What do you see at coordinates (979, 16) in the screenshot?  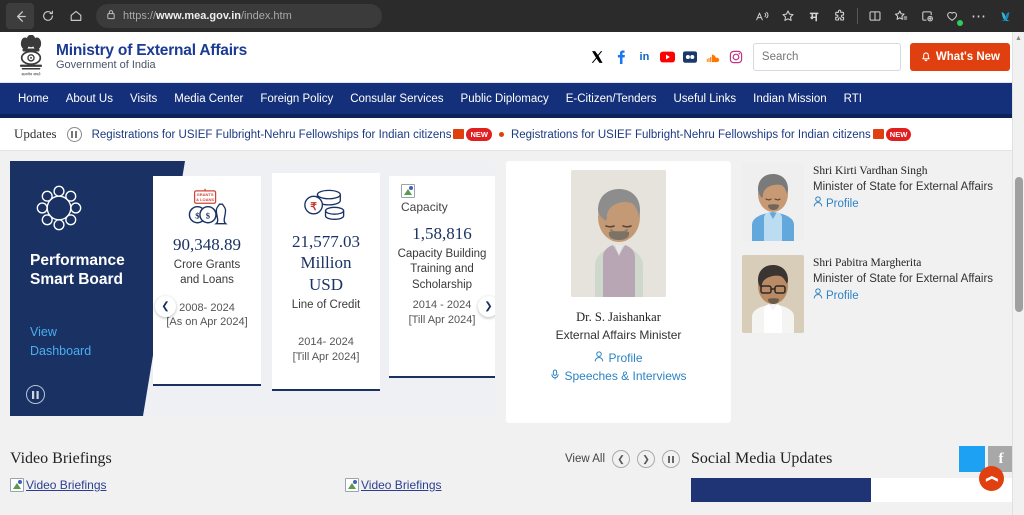 I see `more-options-icon: ⋯` at bounding box center [979, 16].